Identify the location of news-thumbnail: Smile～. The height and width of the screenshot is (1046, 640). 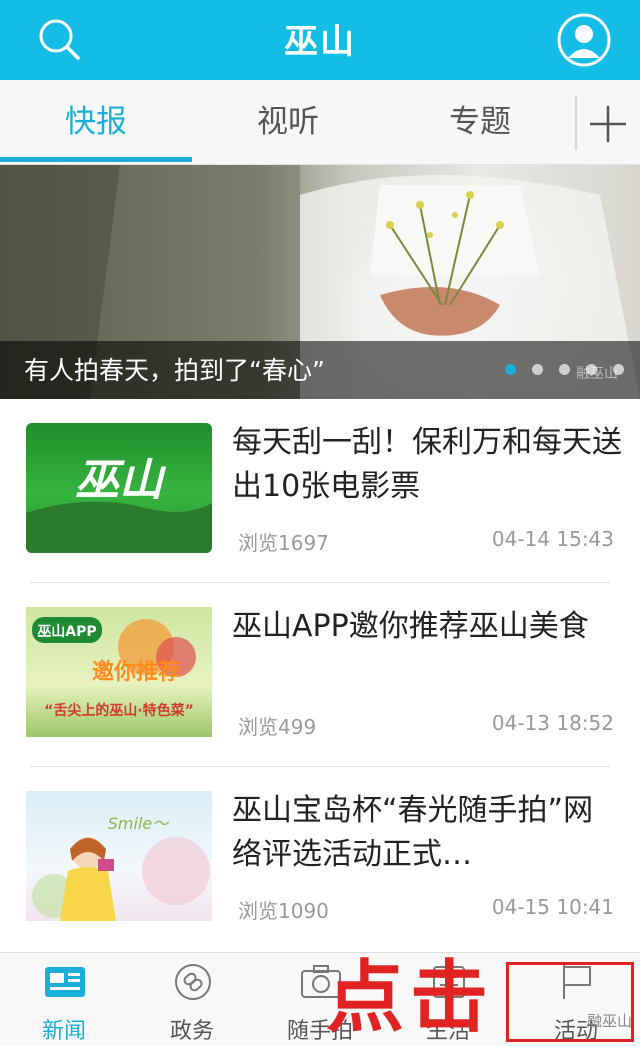
(119, 856).